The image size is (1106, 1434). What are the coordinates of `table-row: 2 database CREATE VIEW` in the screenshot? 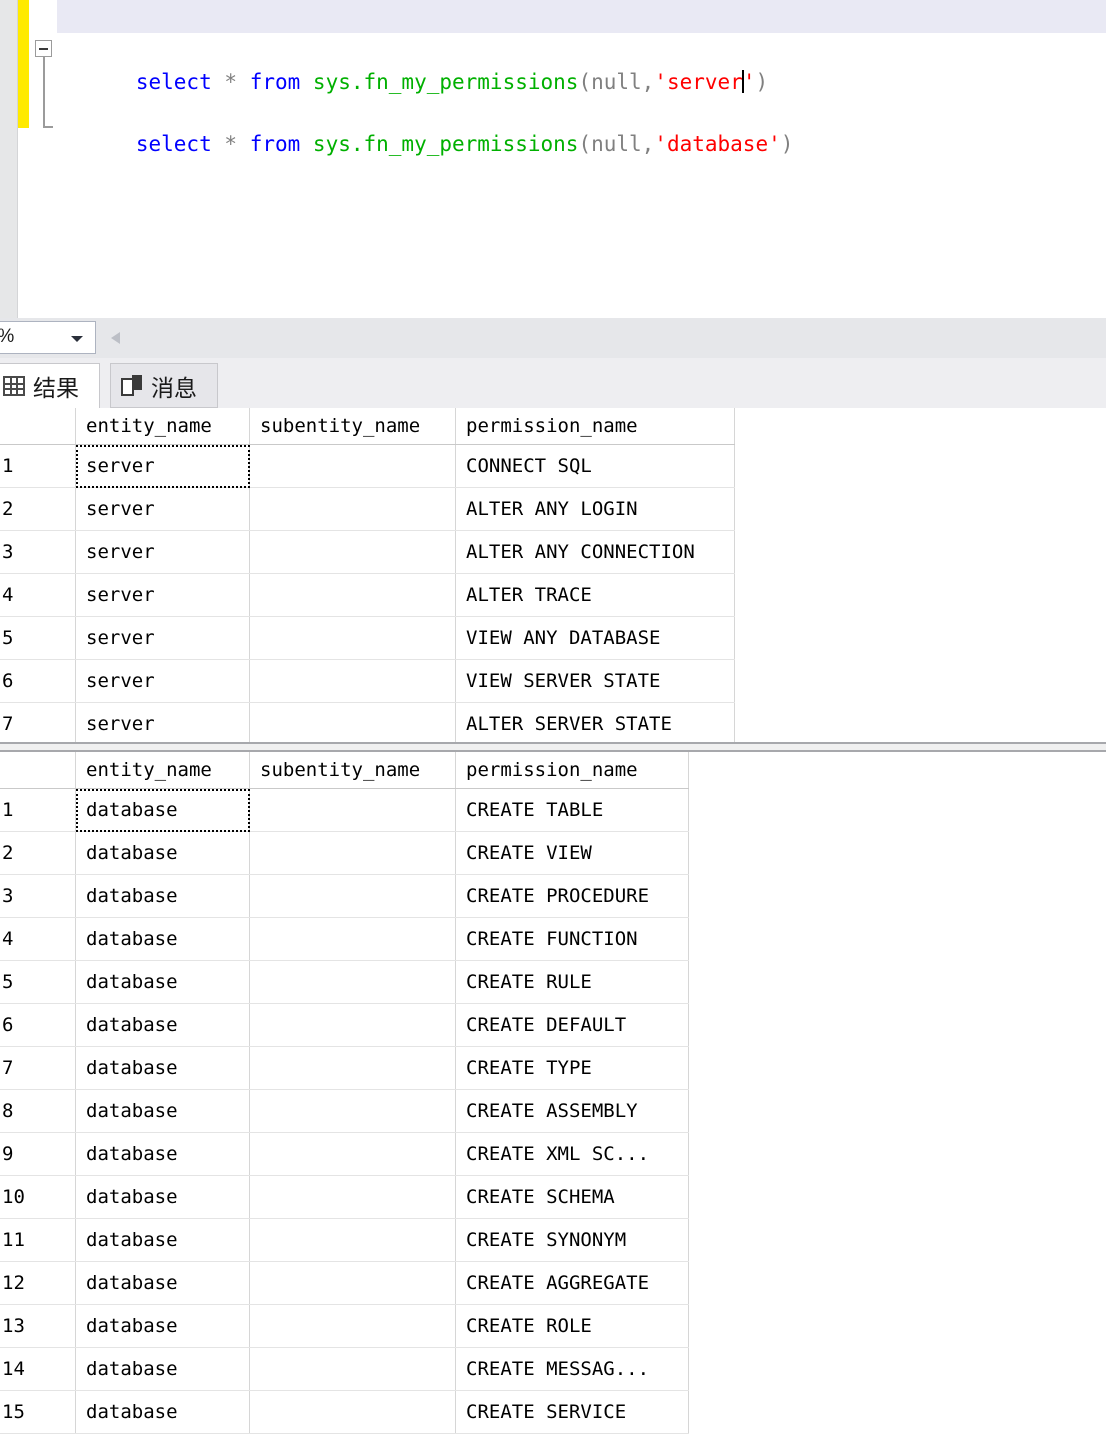 It's located at (344, 853).